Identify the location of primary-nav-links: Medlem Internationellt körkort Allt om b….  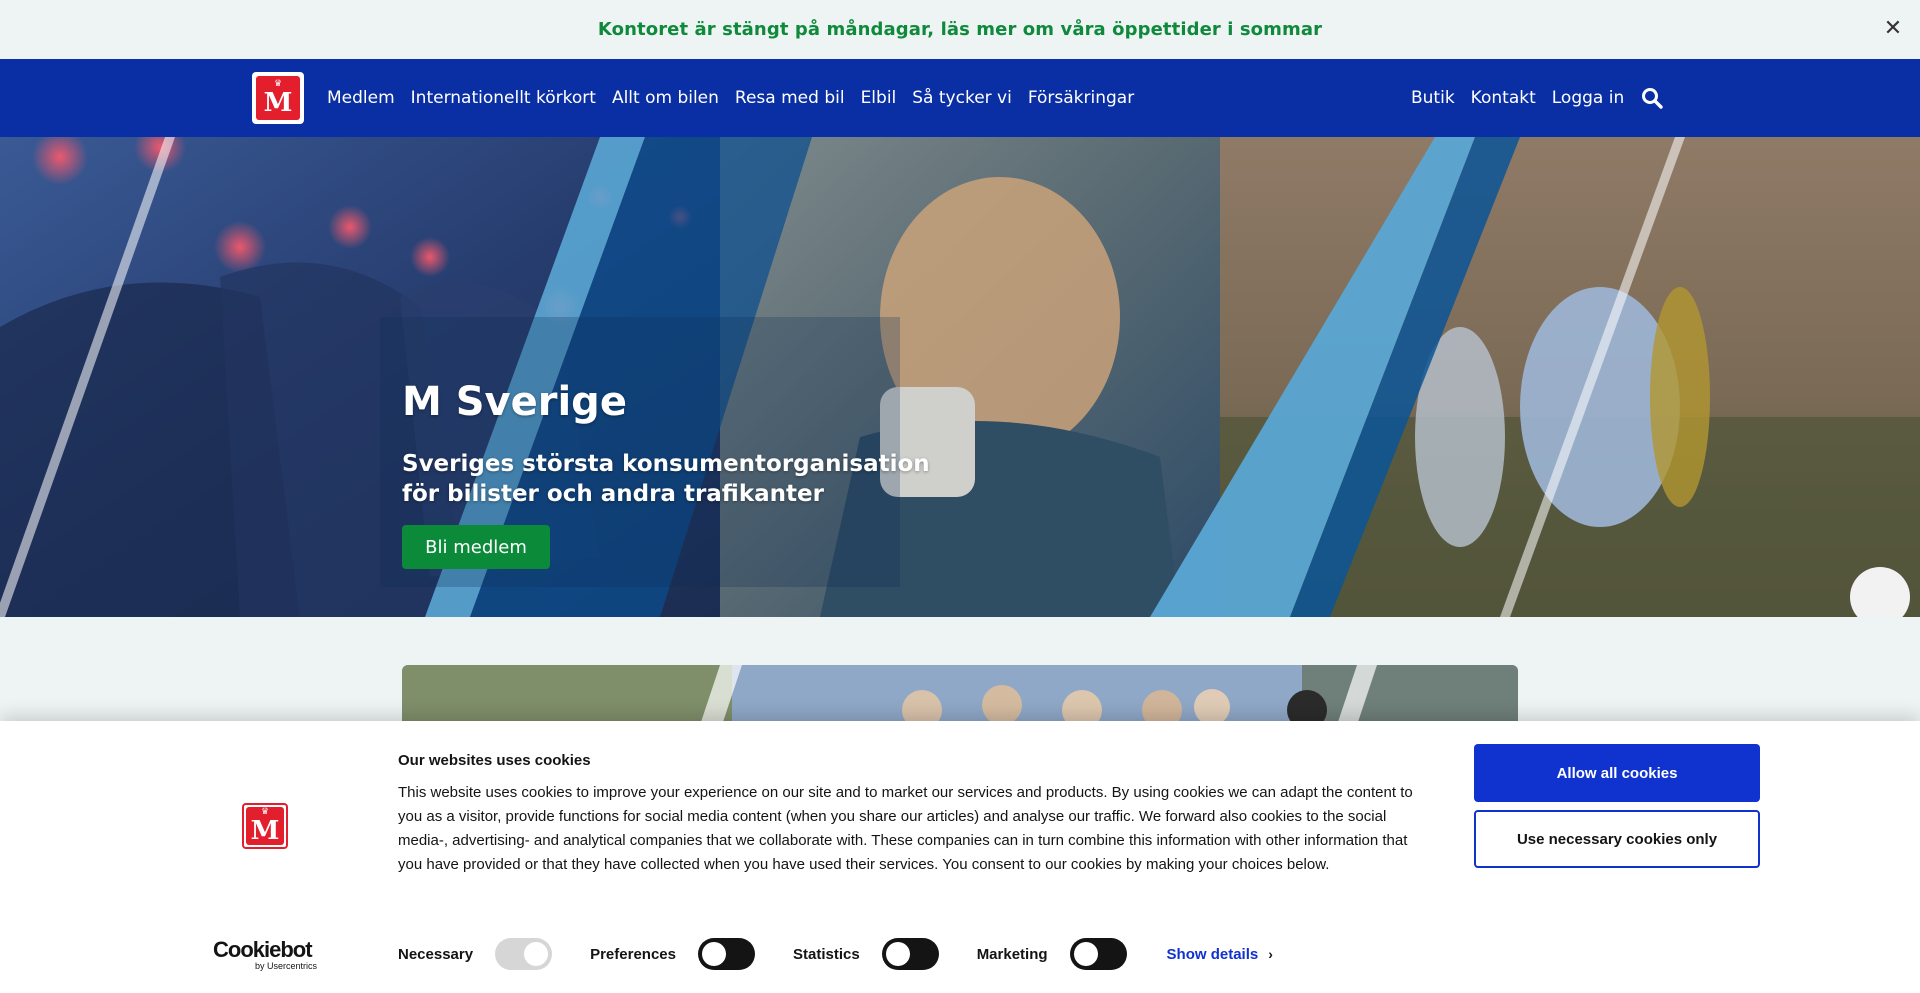
(730, 98).